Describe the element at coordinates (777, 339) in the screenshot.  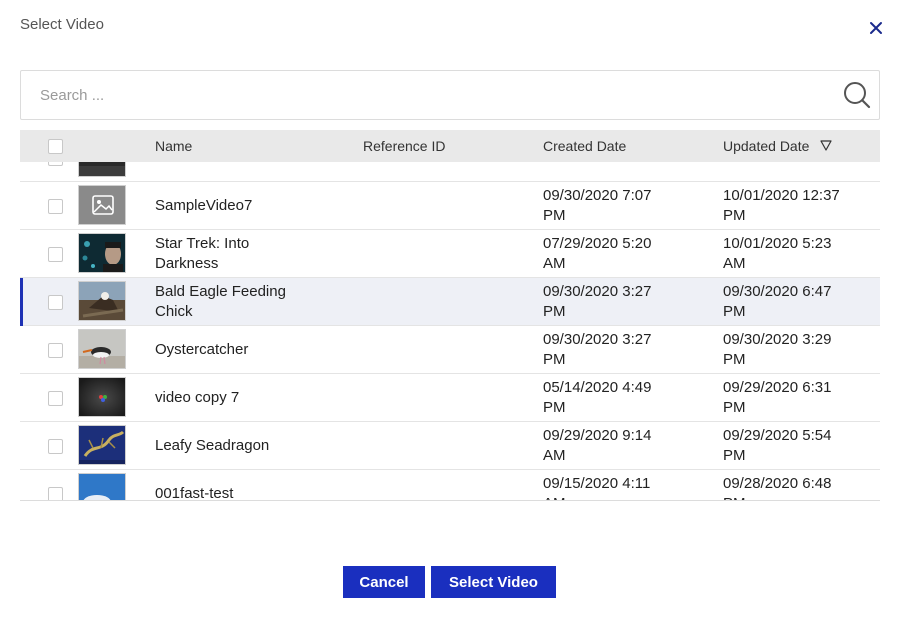
I see `updated-date-line: 09/30/2020 3:29` at that location.